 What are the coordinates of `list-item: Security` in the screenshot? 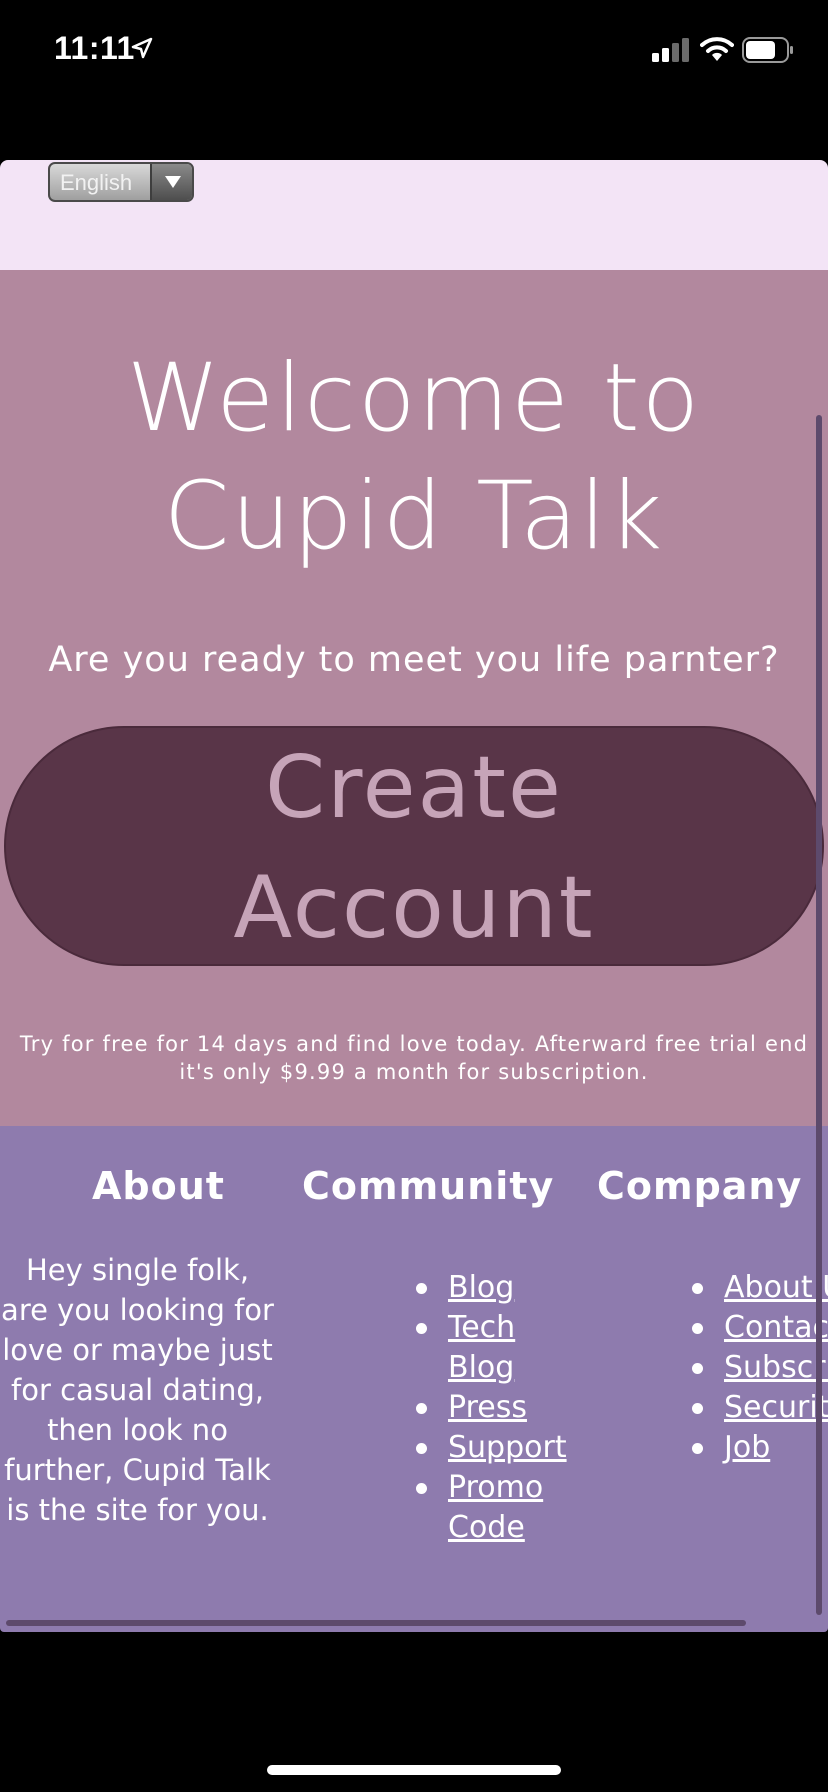 It's located at (756, 1408).